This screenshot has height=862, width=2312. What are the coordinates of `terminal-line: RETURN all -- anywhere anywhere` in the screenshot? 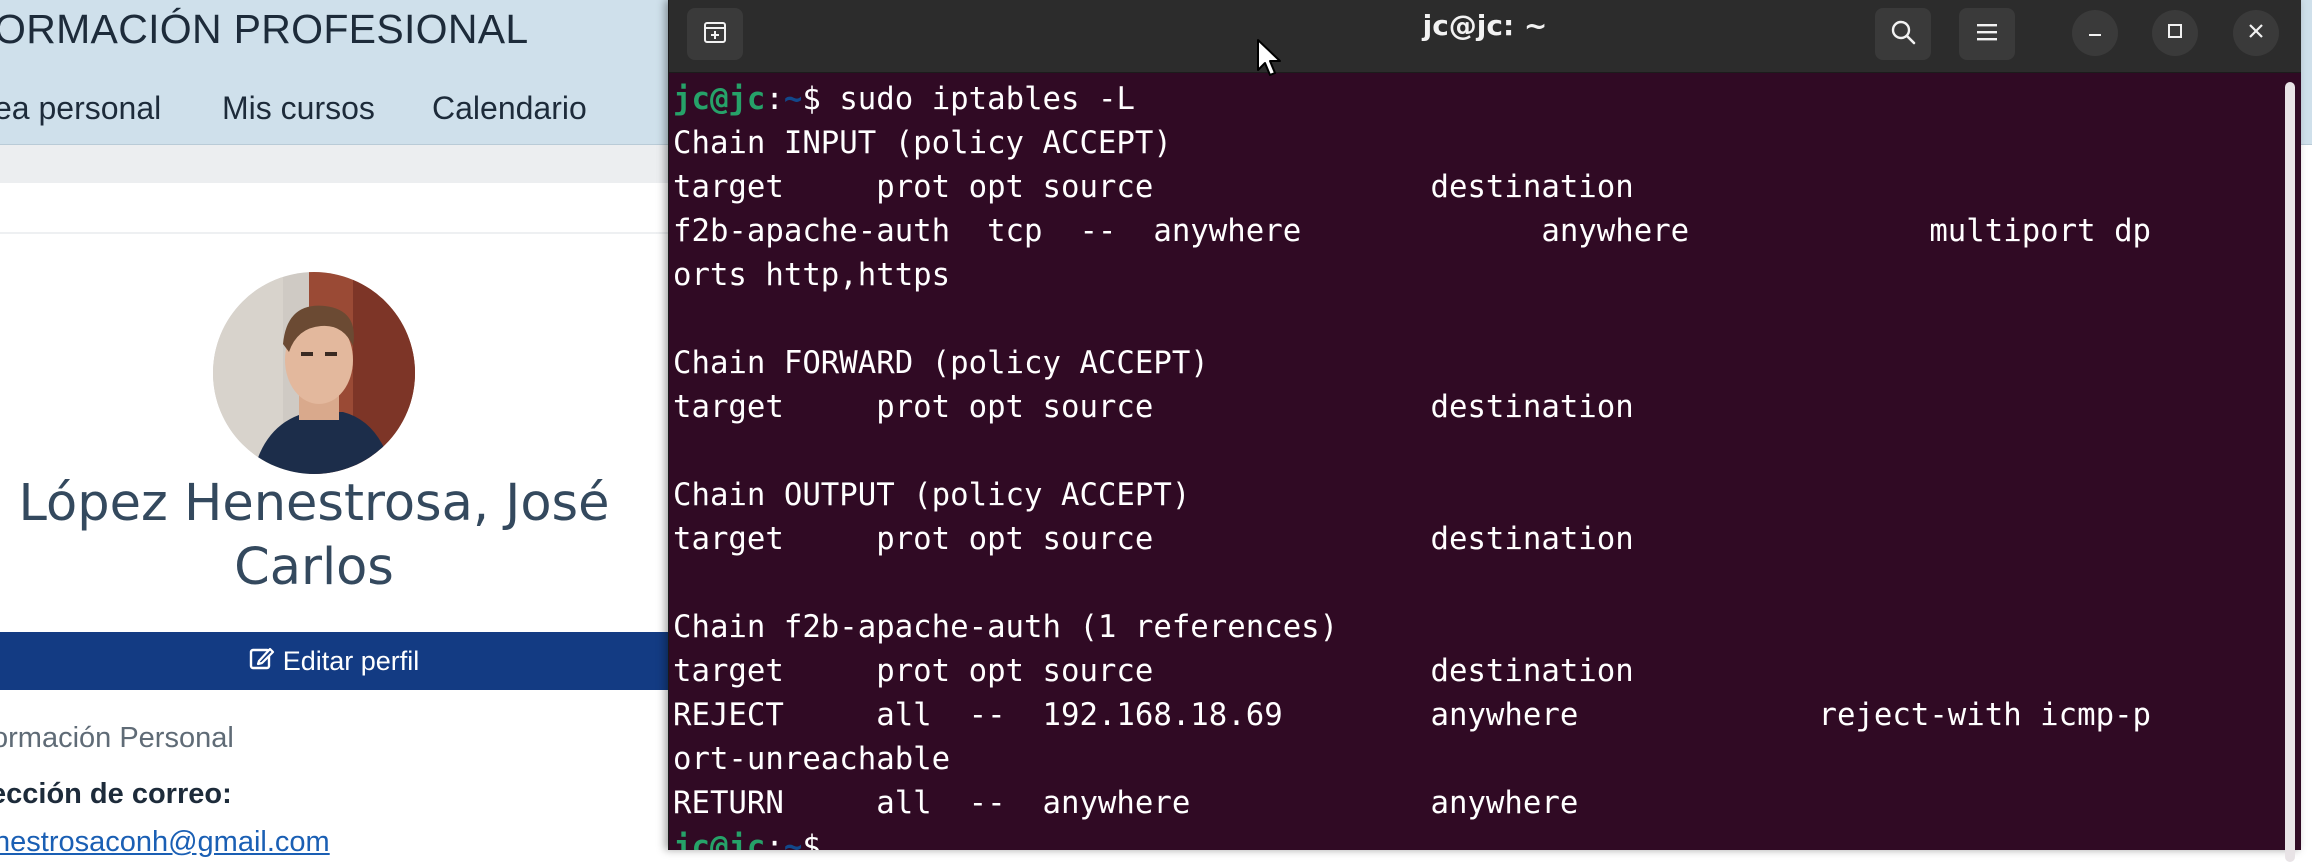 It's located at (1126, 803).